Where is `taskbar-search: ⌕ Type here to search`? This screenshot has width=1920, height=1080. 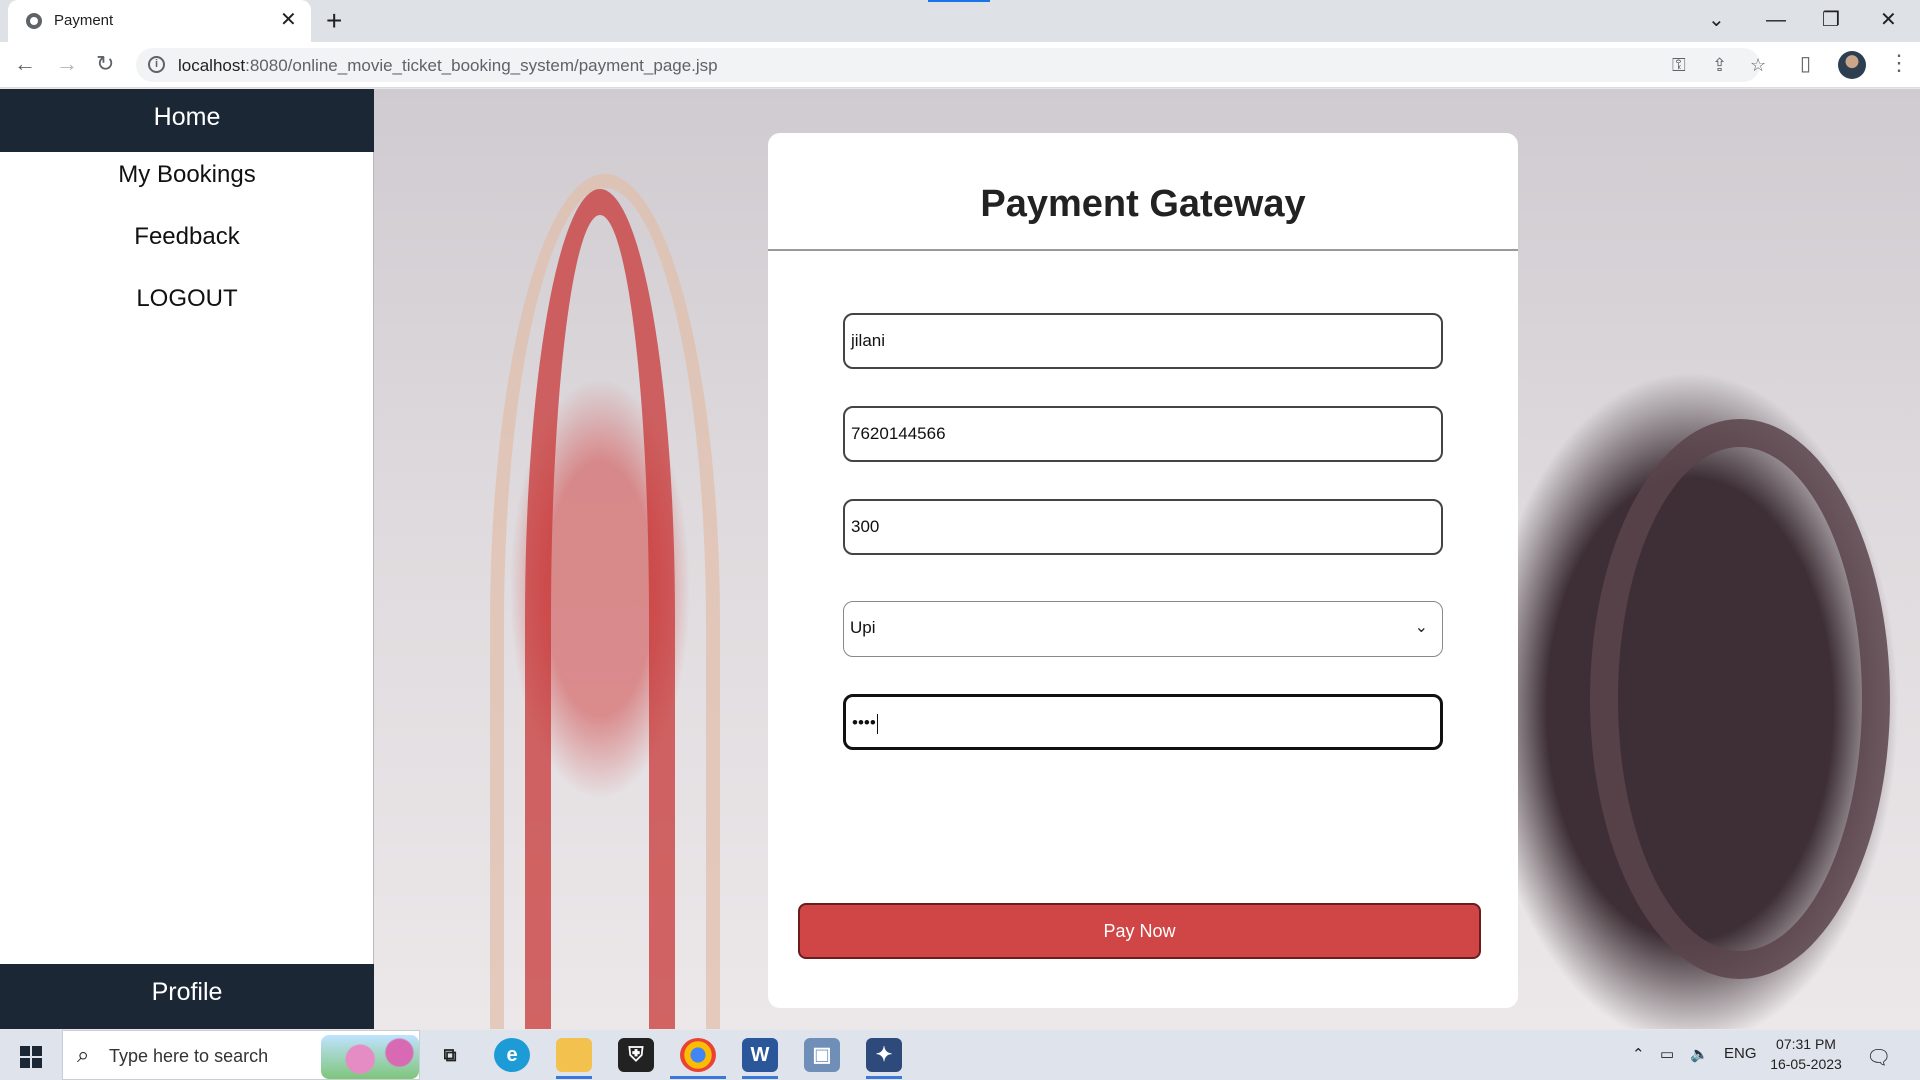
taskbar-search: ⌕ Type here to search is located at coordinates (241, 1055).